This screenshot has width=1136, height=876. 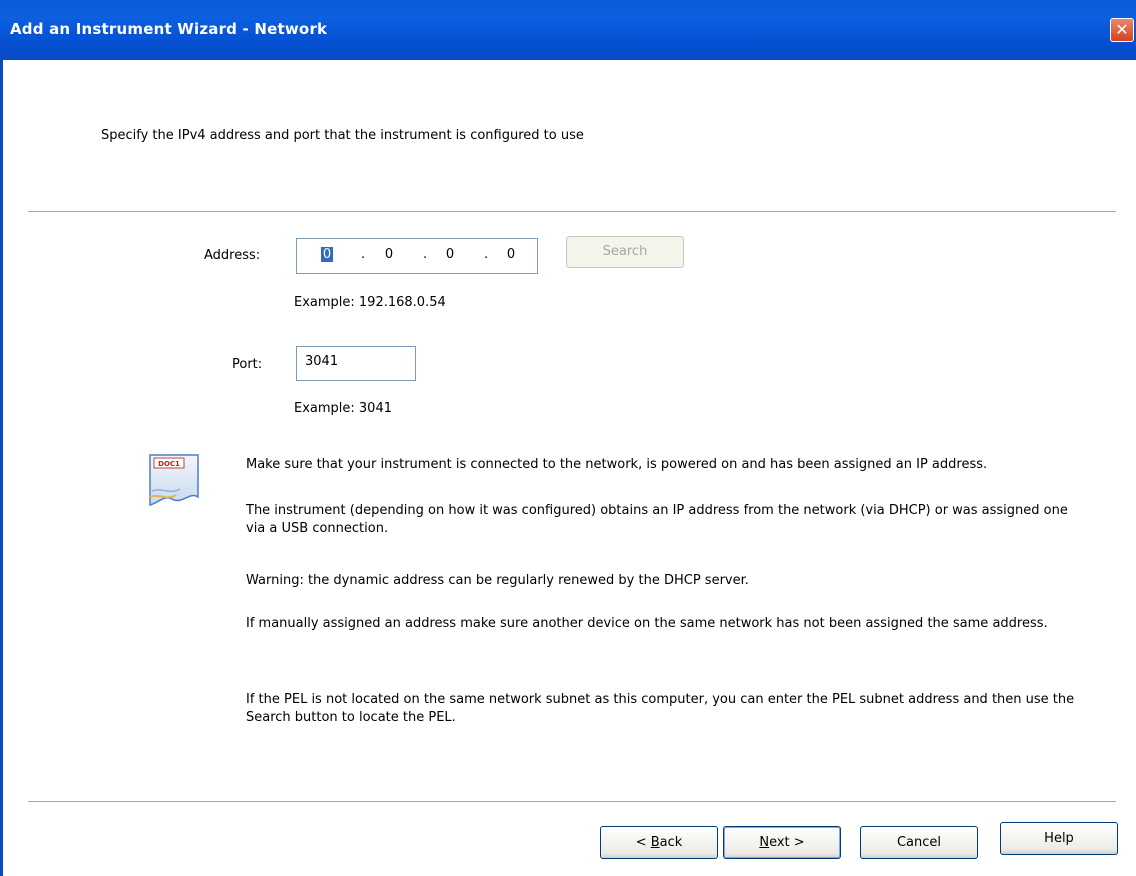 What do you see at coordinates (232, 255) in the screenshot?
I see `address-label: Address:` at bounding box center [232, 255].